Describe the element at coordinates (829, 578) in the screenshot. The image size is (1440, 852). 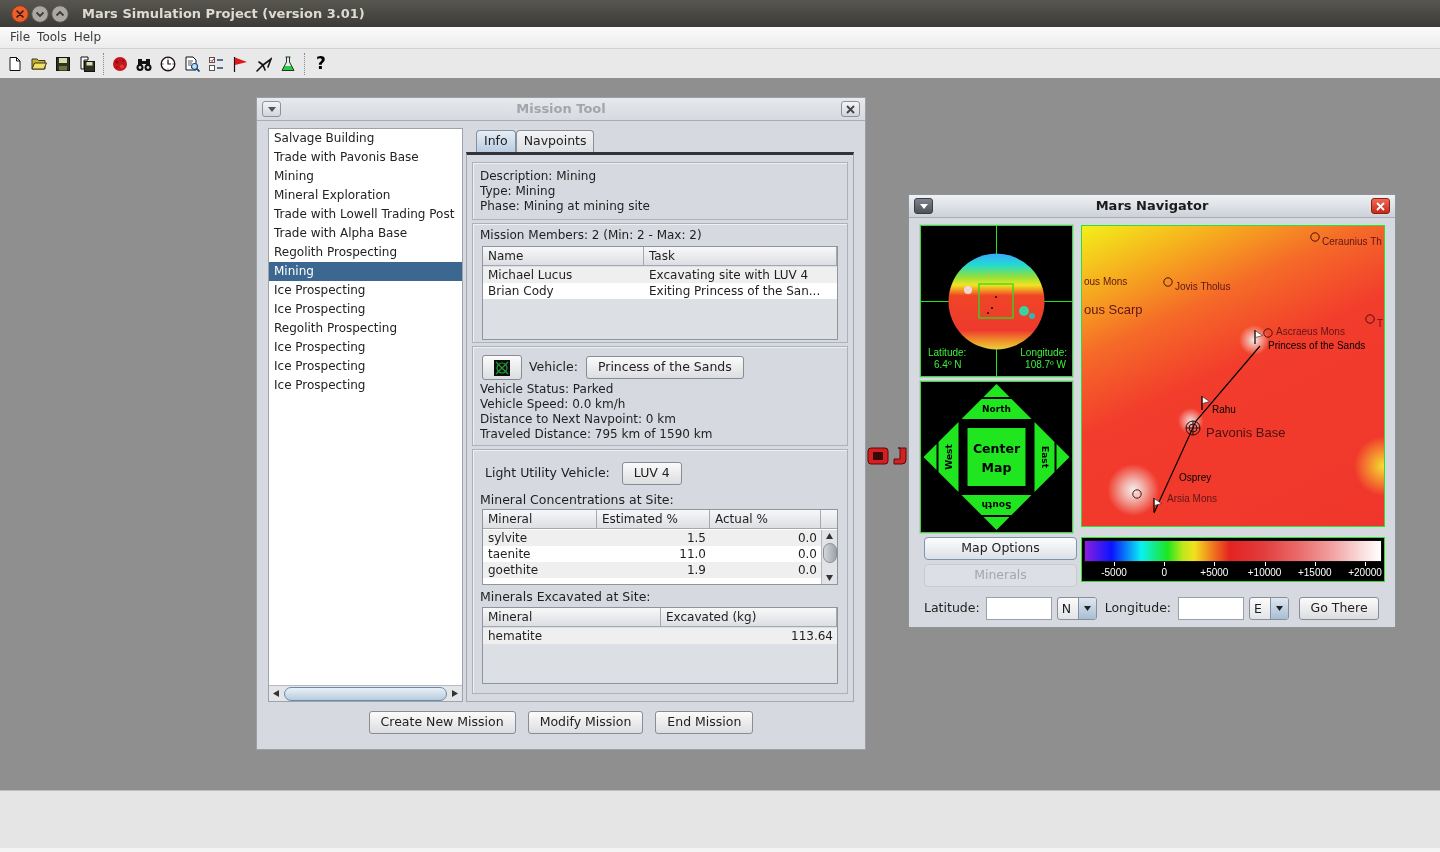
I see `scroll-down-icon` at that location.